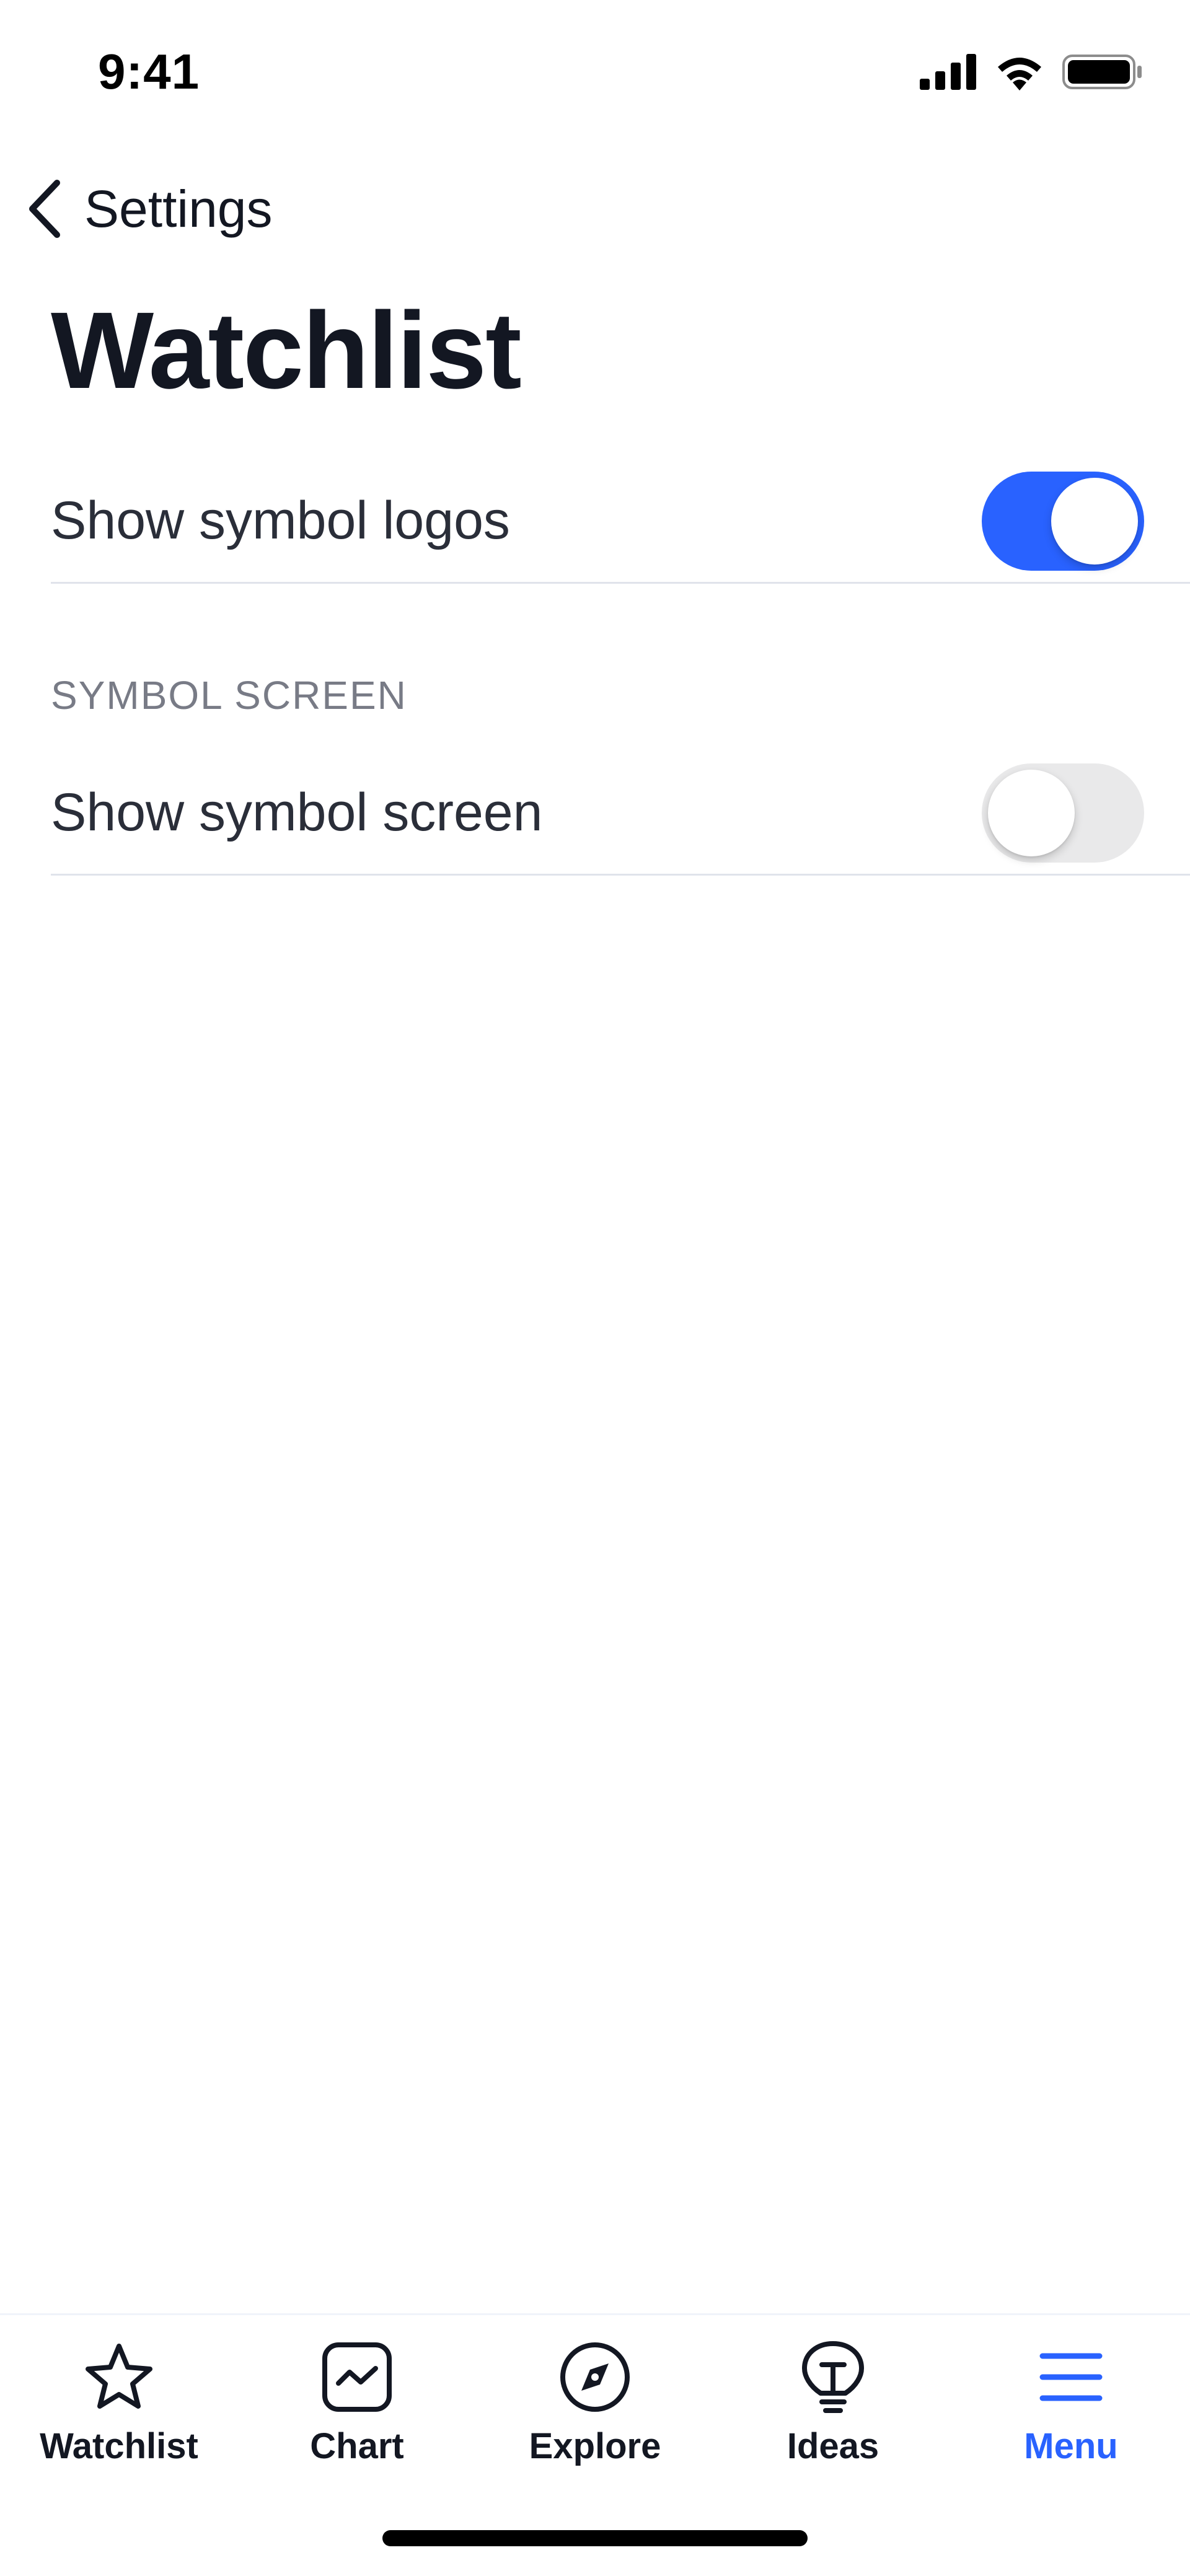 The height and width of the screenshot is (2576, 1190). I want to click on section-header-symbol-screen: SYMBOL SCREEN, so click(229, 695).